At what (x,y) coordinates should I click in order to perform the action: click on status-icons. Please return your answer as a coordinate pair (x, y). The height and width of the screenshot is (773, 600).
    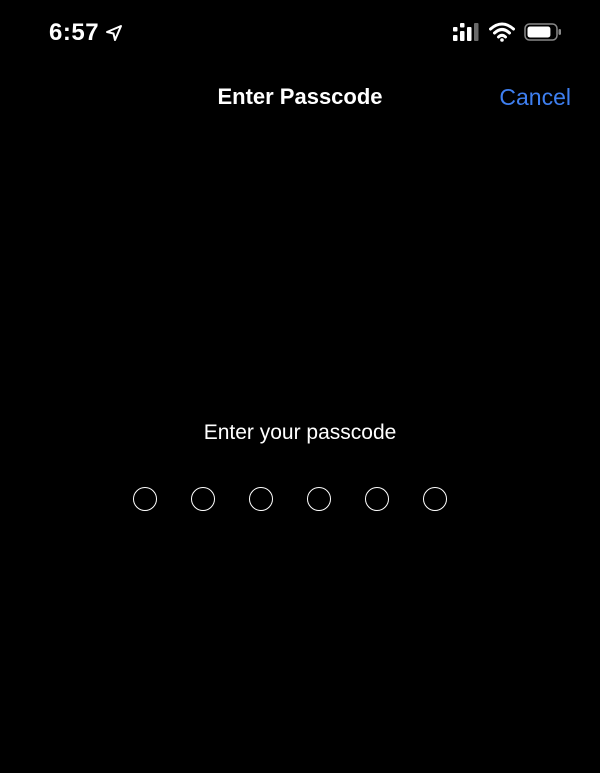
    Looking at the image, I should click on (507, 32).